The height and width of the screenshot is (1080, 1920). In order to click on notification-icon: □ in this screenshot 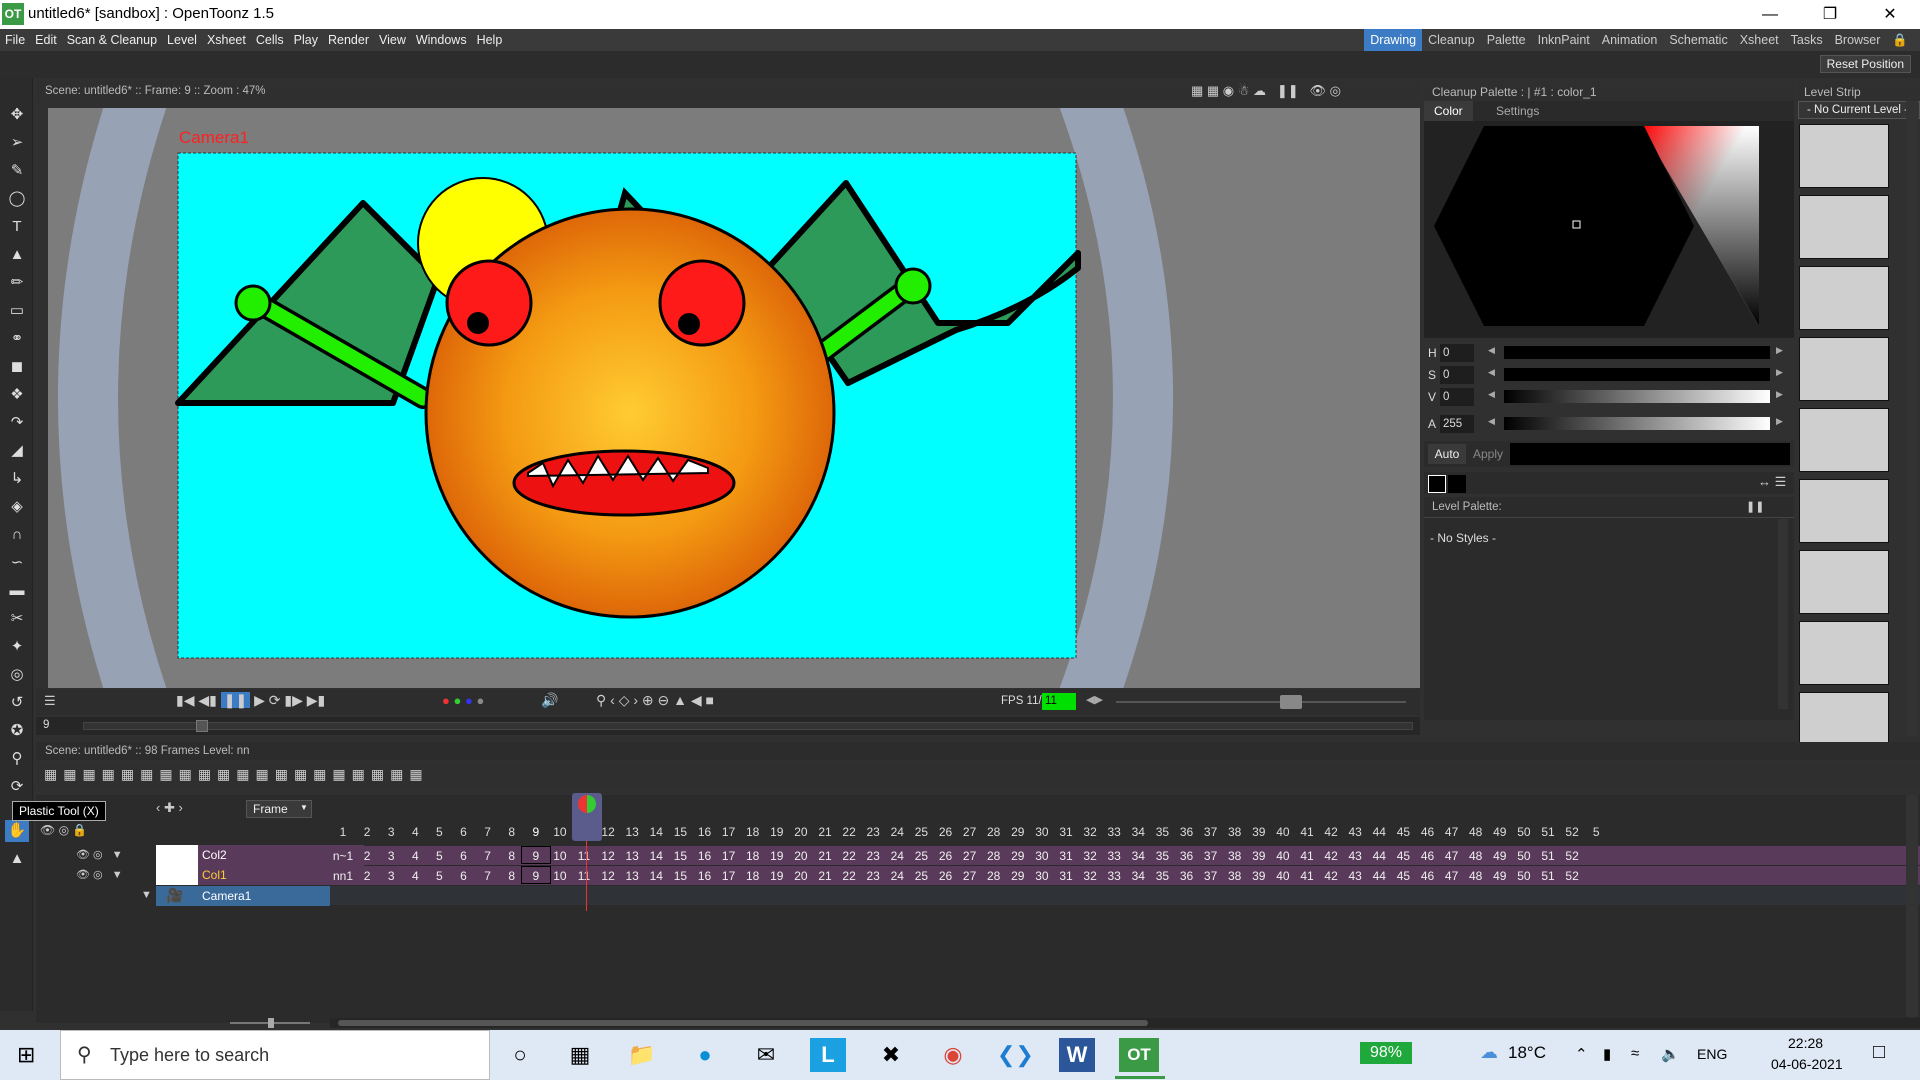, I will do `click(1879, 1052)`.